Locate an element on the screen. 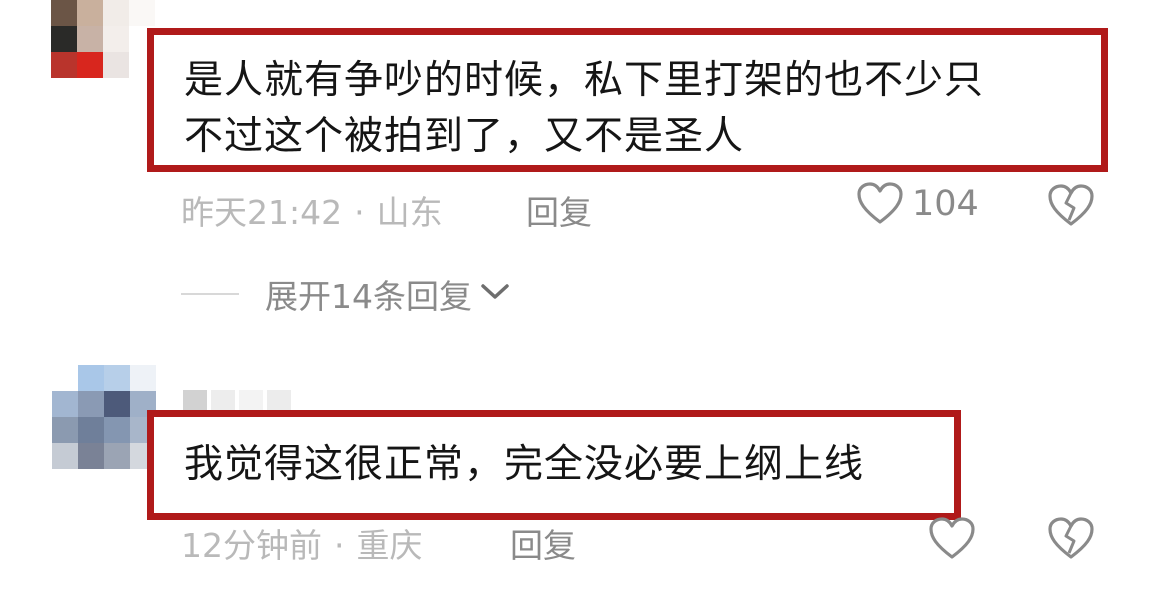  comment-text-line: 我觉得这很正常，完全没必要上纲上线 is located at coordinates (524, 464).